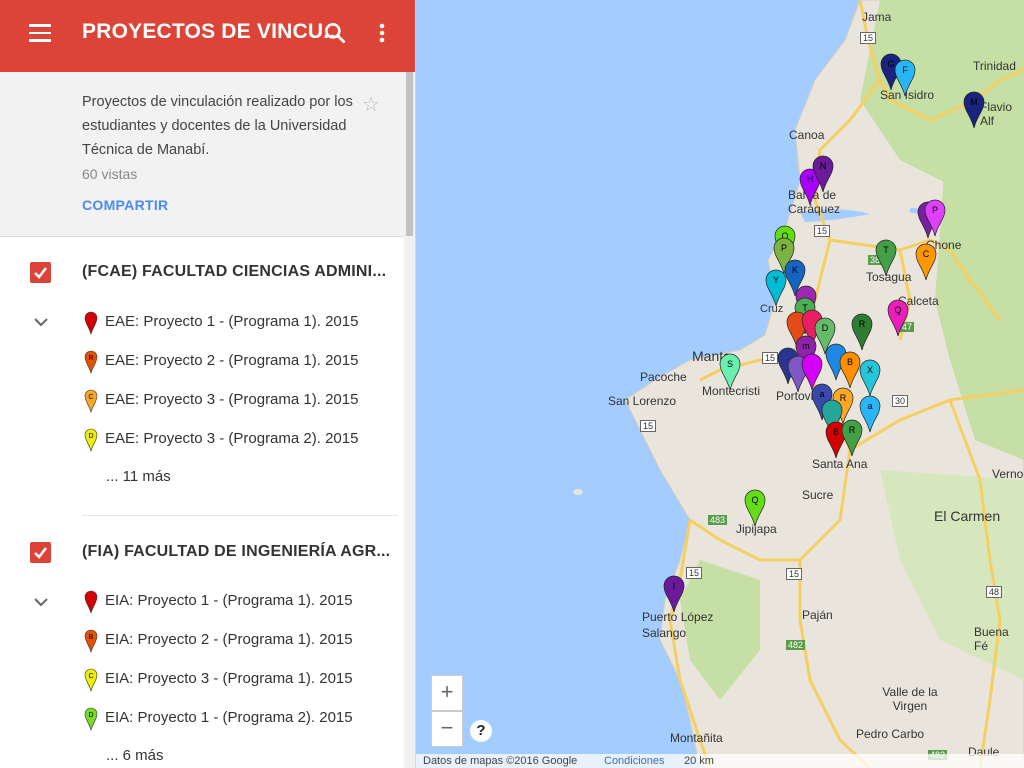  What do you see at coordinates (886, 258) in the screenshot?
I see `map-marker: T` at bounding box center [886, 258].